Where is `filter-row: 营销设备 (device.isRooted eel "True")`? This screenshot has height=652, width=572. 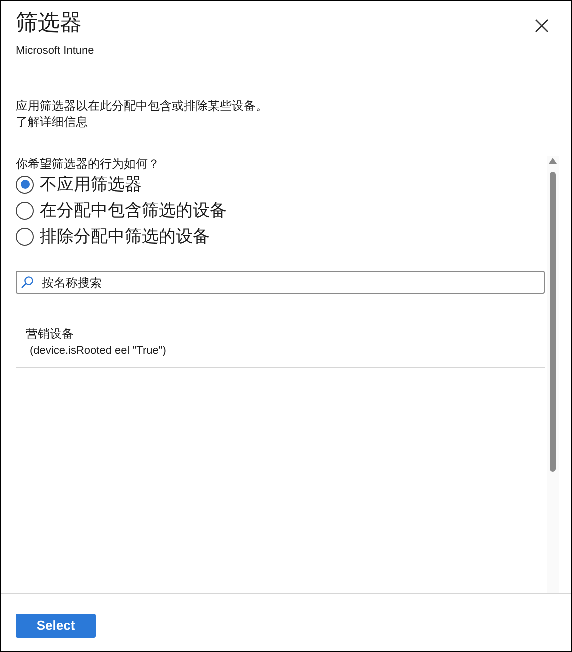 filter-row: 营销设备 (device.isRooted eel "True") is located at coordinates (280, 346).